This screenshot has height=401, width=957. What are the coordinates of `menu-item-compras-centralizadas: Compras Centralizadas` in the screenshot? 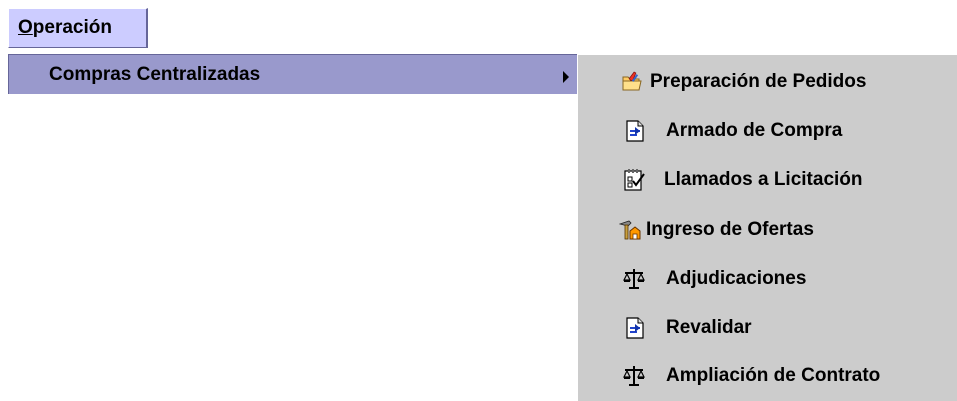 It's located at (293, 74).